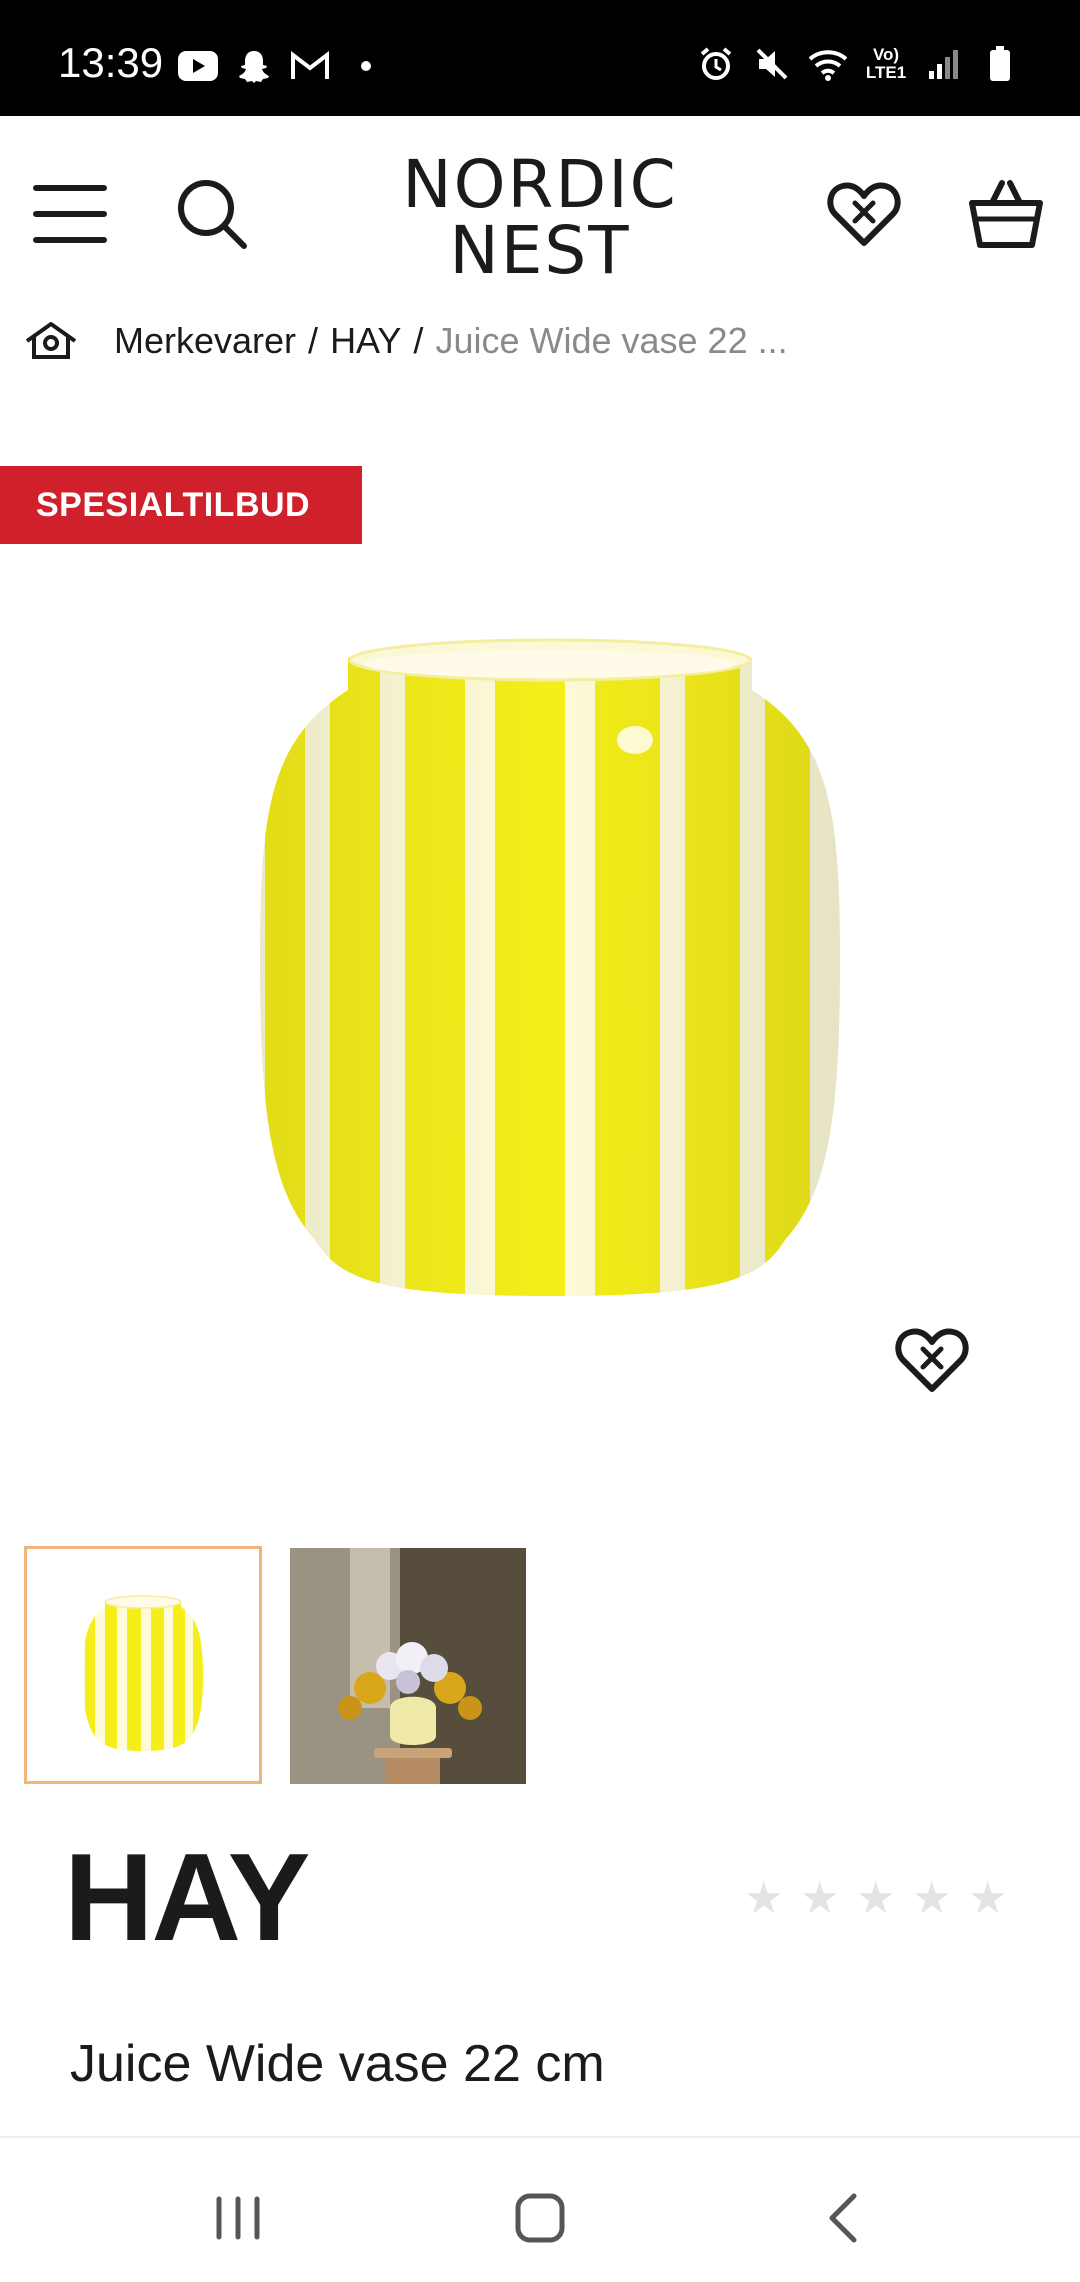 The height and width of the screenshot is (2282, 1080). I want to click on recent-apps-button, so click(238, 2218).